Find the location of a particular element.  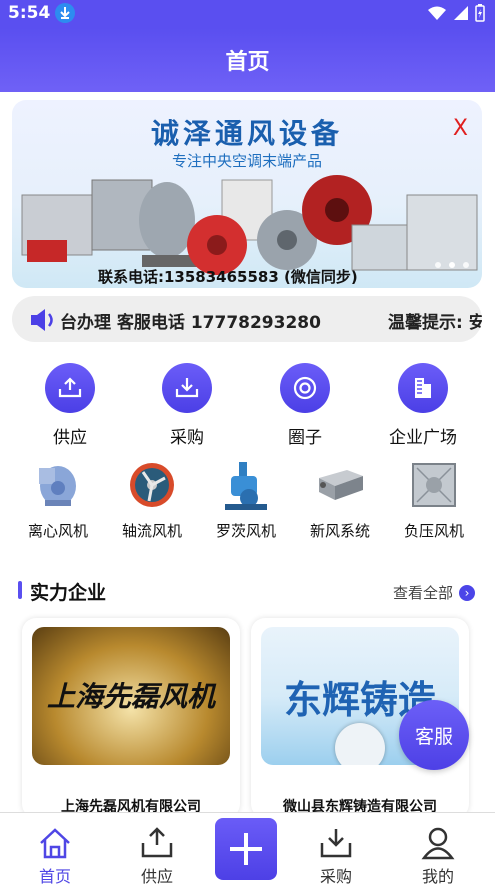

quick-action-label: 企业广场 is located at coordinates (423, 438).